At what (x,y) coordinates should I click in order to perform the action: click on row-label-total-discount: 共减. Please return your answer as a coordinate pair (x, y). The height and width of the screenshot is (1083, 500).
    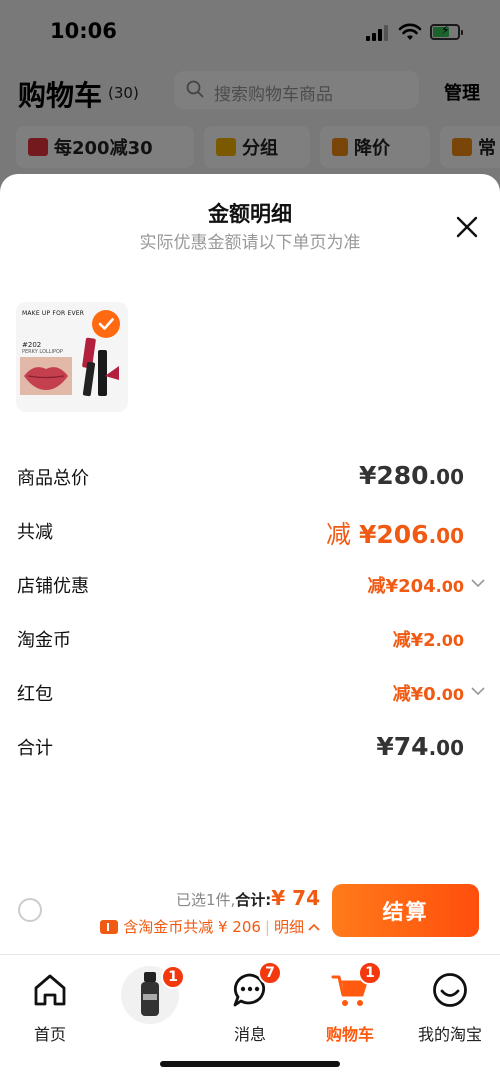
    Looking at the image, I should click on (35, 532).